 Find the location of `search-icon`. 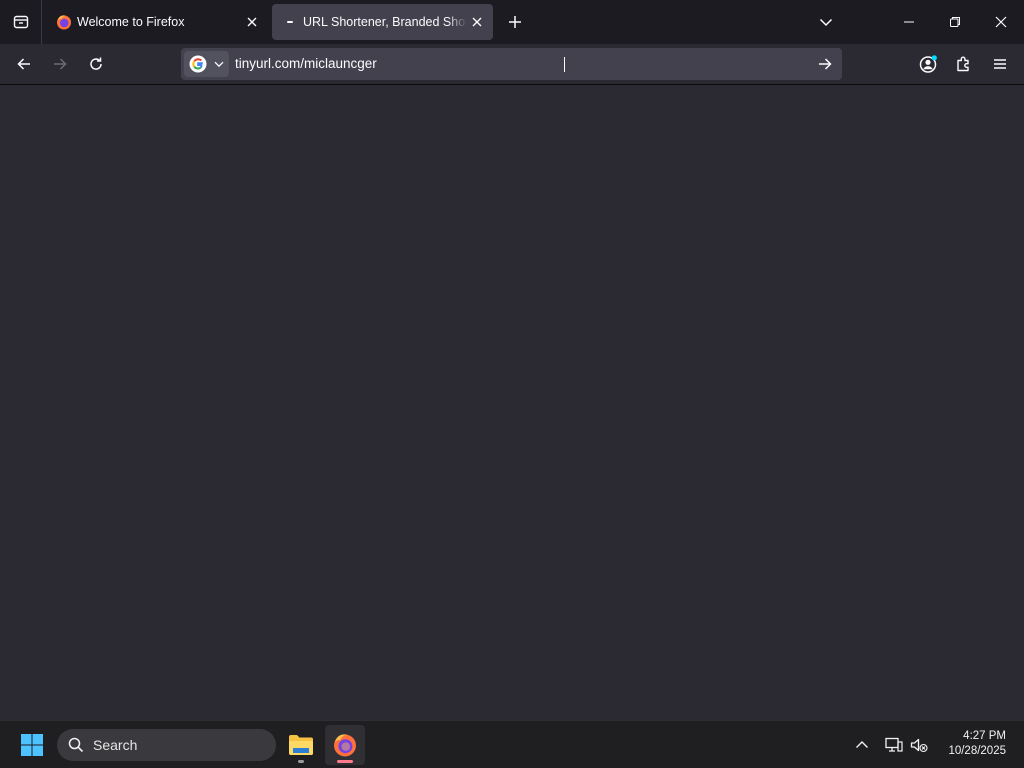

search-icon is located at coordinates (76, 745).